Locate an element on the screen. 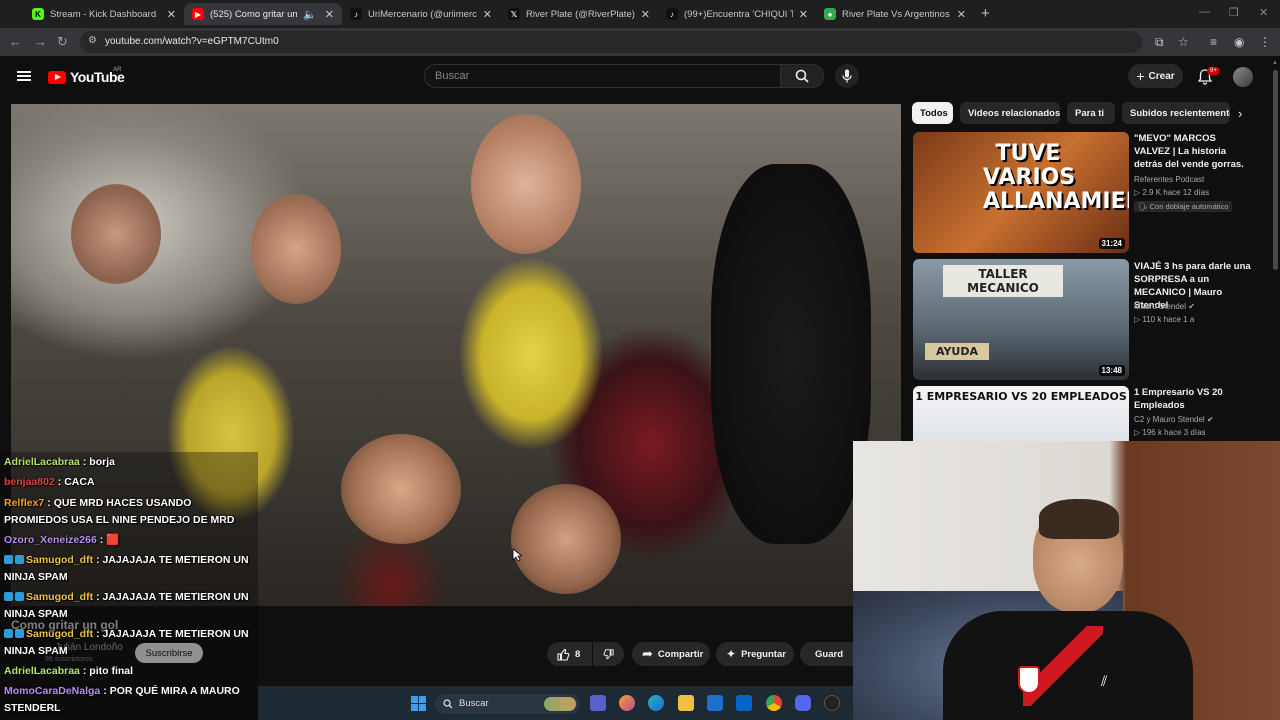  webcam-hair is located at coordinates (1079, 519).